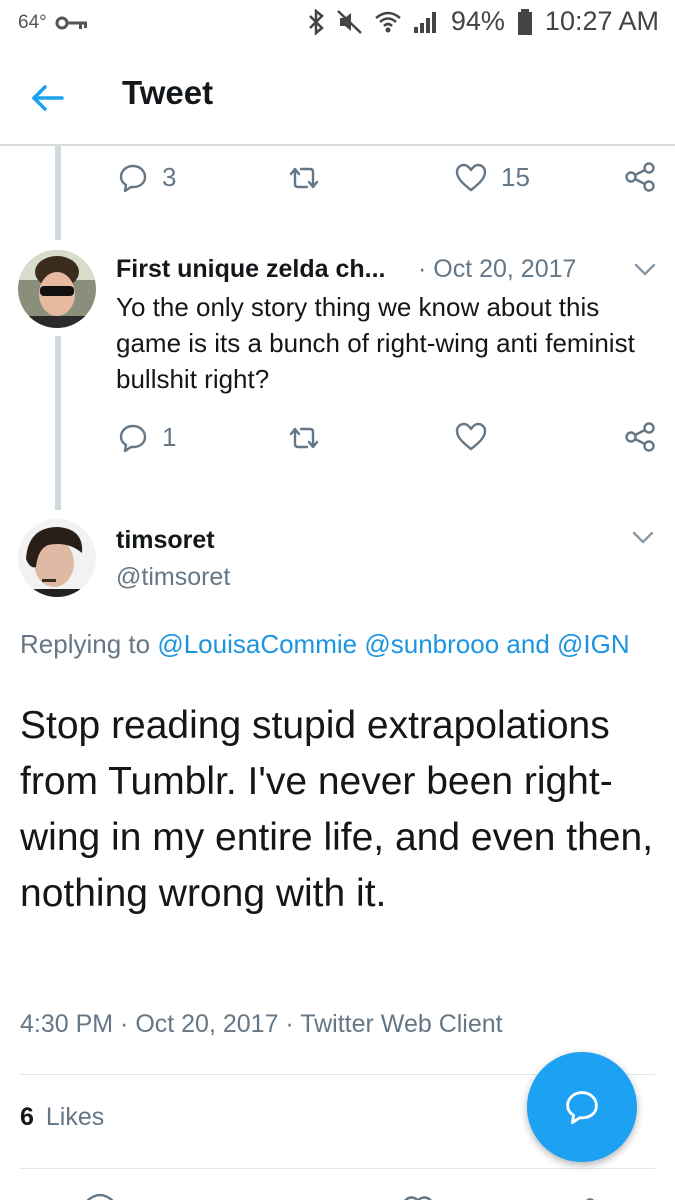 The width and height of the screenshot is (675, 1200). What do you see at coordinates (492, 177) in the screenshot?
I see `like-button: 15` at bounding box center [492, 177].